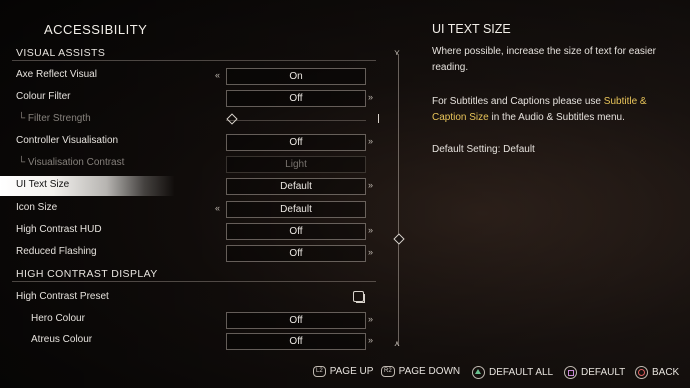 The width and height of the screenshot is (690, 388). I want to click on setting-controller-visualisation: Controller Visualisation Off », so click(190, 142).